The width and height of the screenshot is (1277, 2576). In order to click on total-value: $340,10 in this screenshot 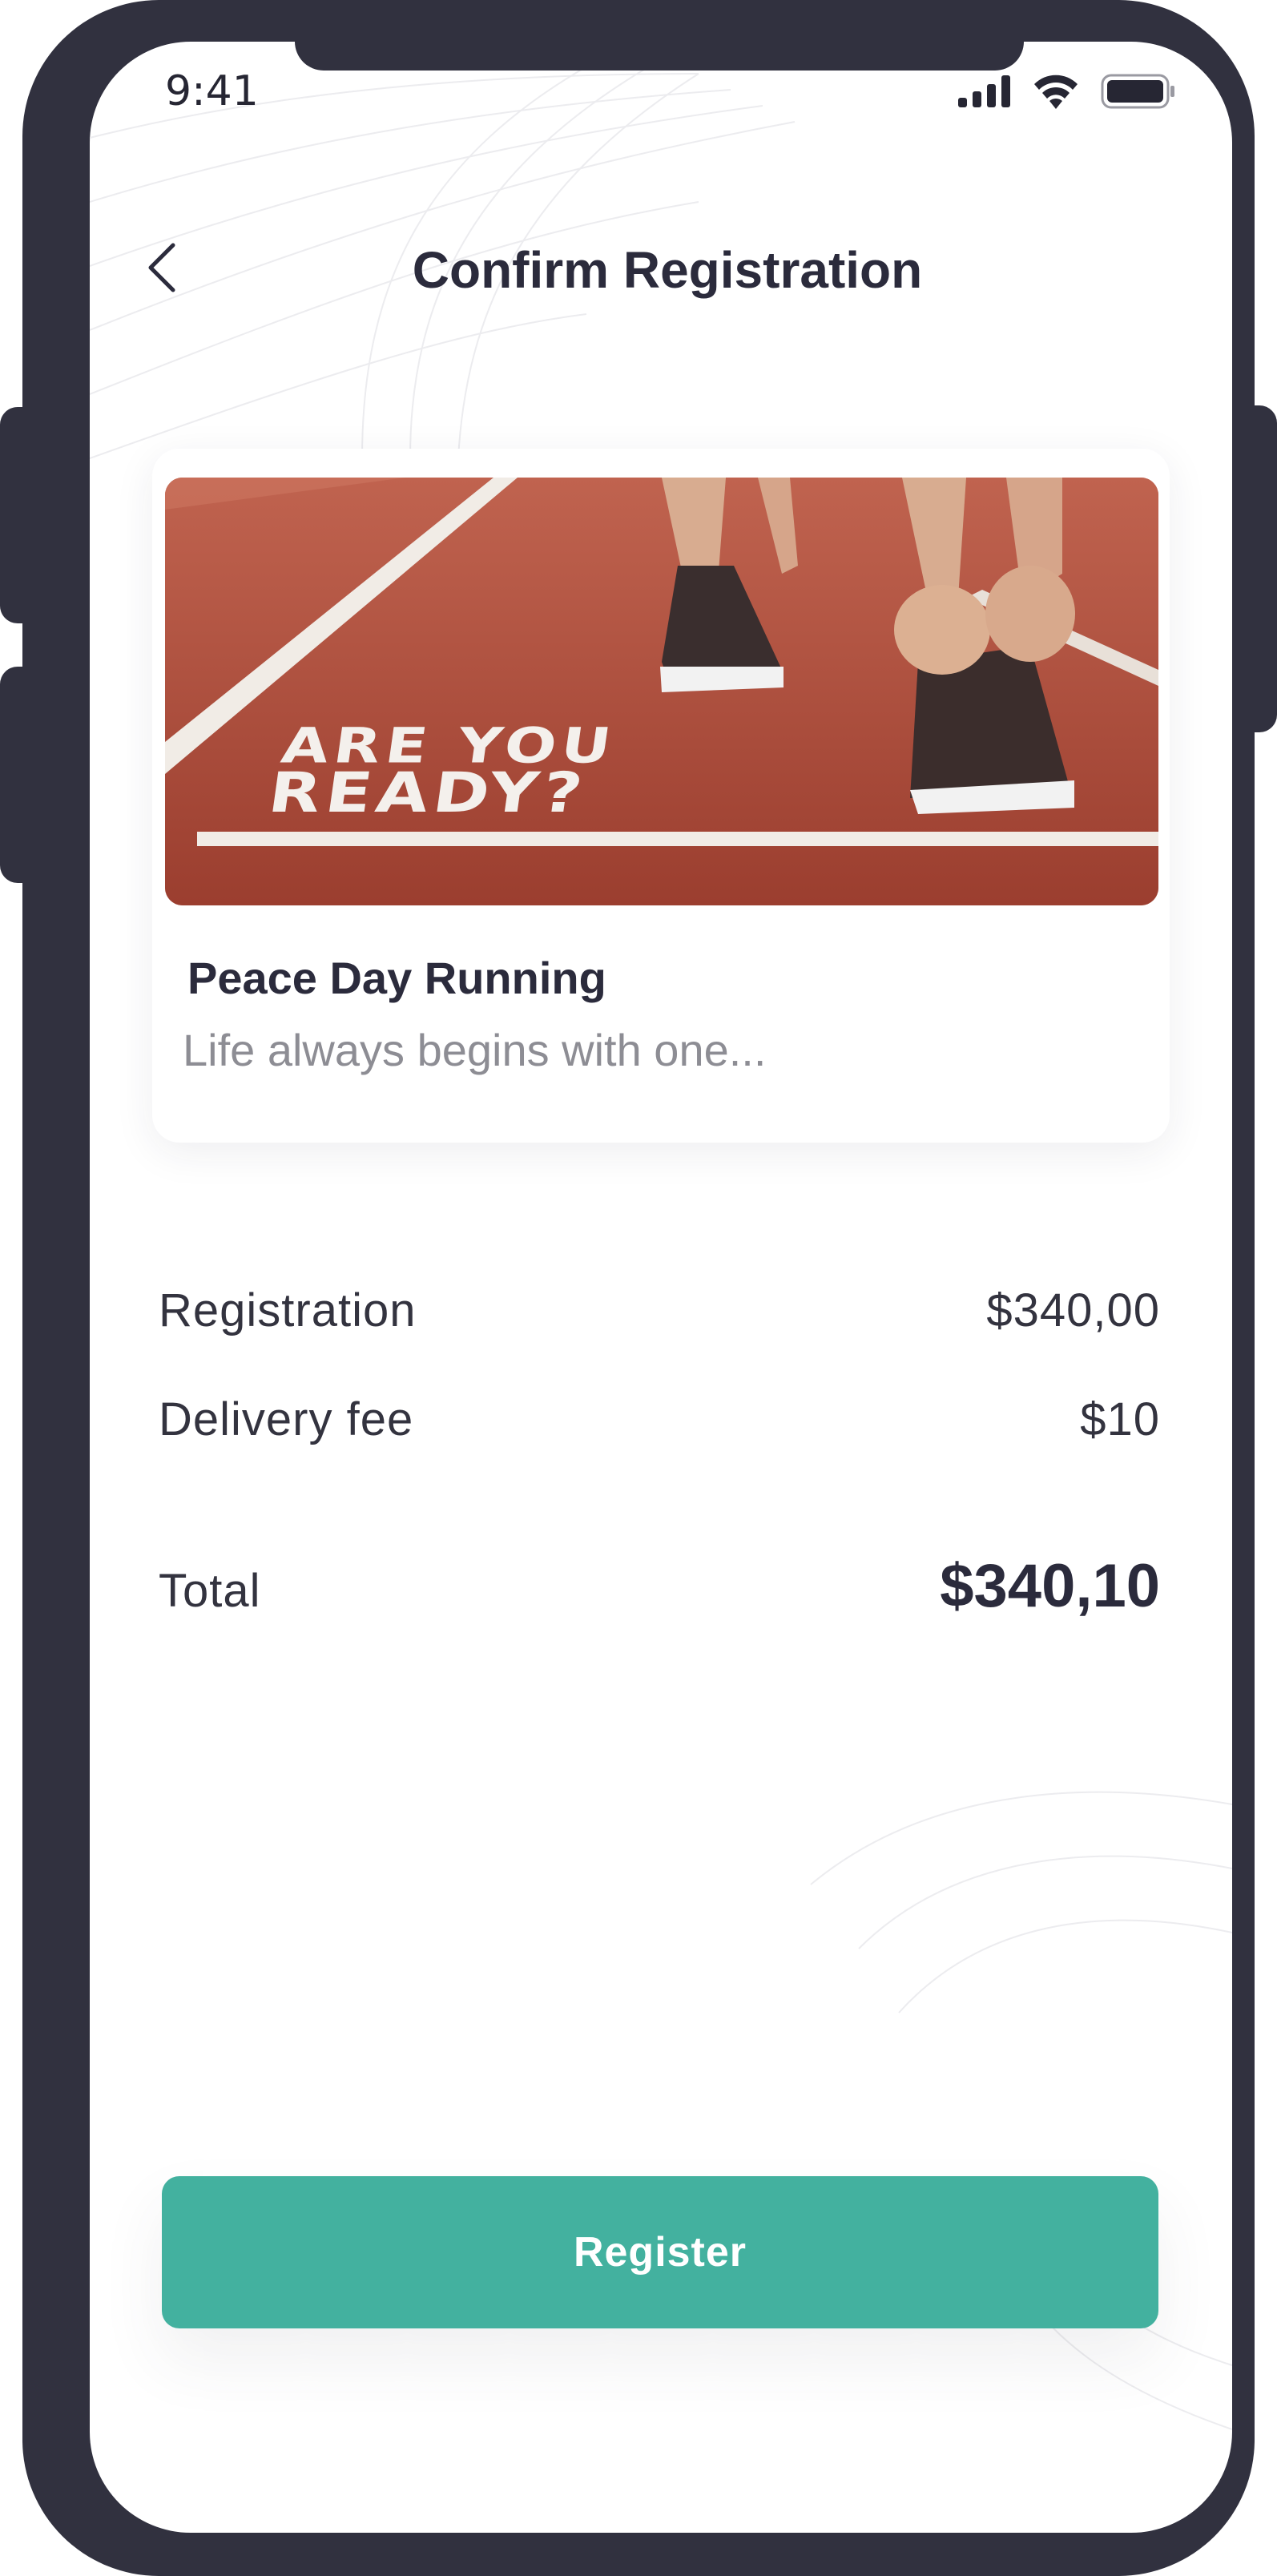, I will do `click(1050, 1586)`.